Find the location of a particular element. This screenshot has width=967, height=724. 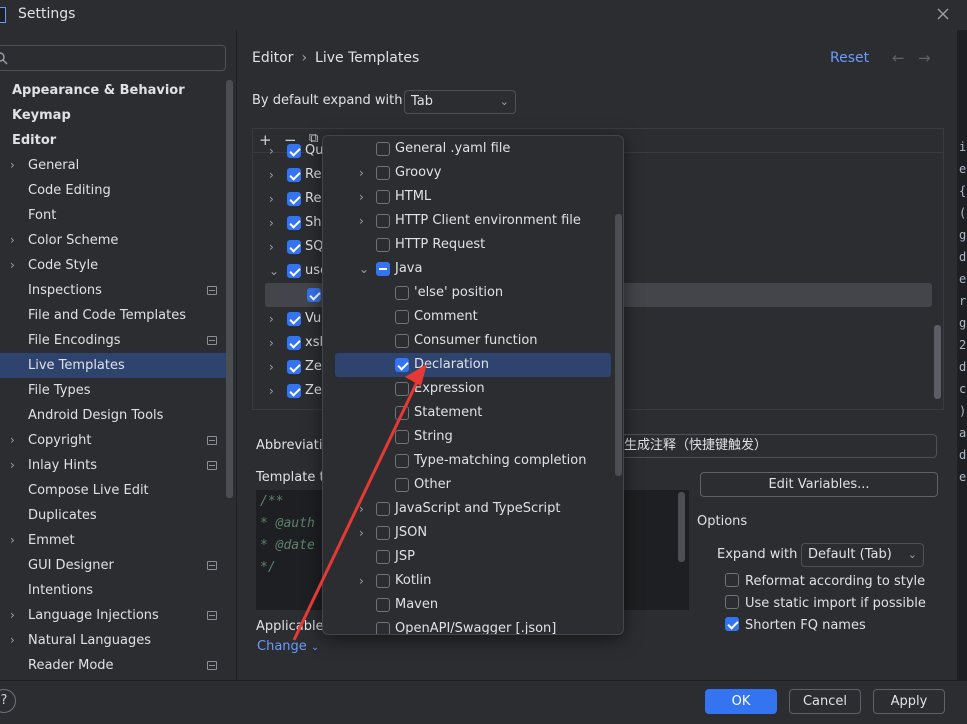

context-item: JSP is located at coordinates (468, 557).